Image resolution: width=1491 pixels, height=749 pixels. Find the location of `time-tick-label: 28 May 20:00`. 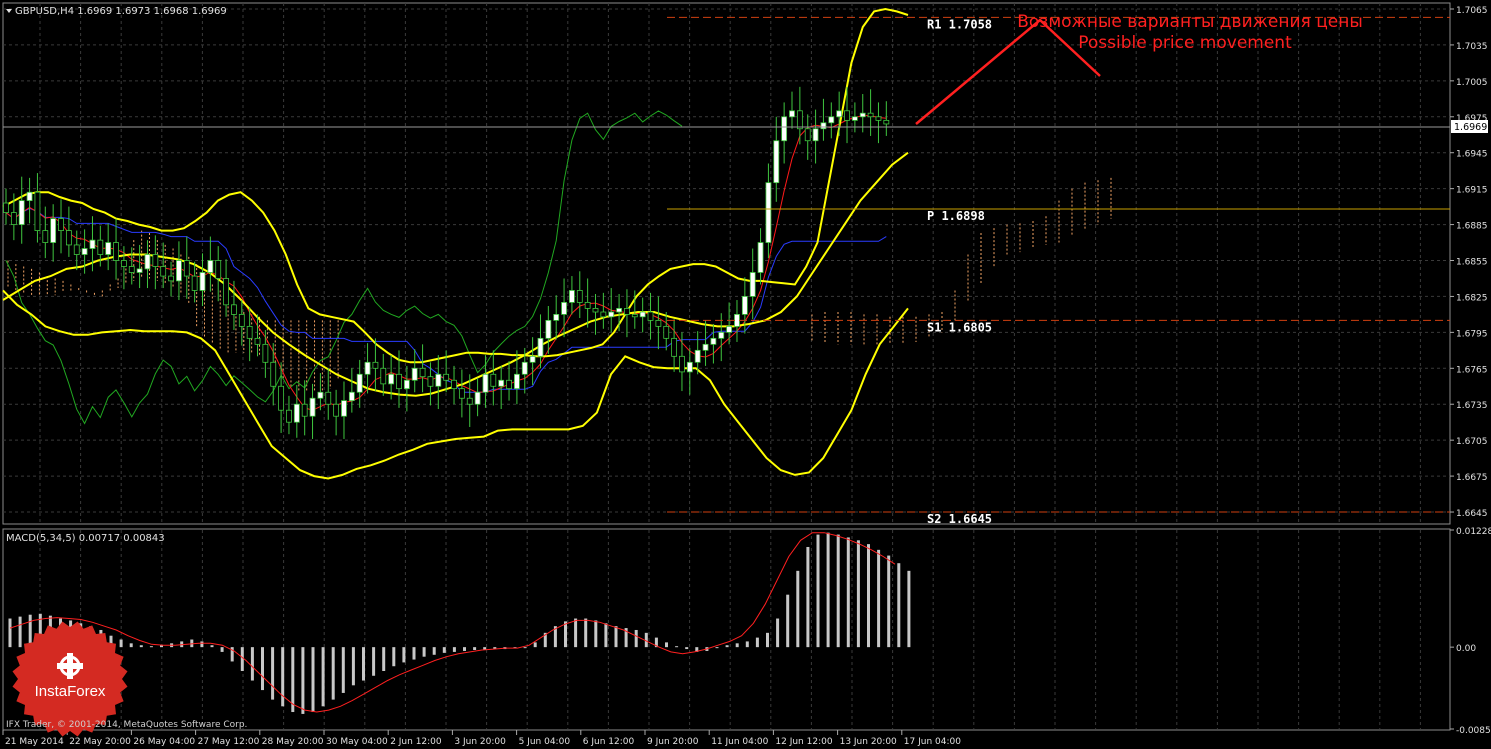

time-tick-label: 28 May 20:00 is located at coordinates (293, 742).